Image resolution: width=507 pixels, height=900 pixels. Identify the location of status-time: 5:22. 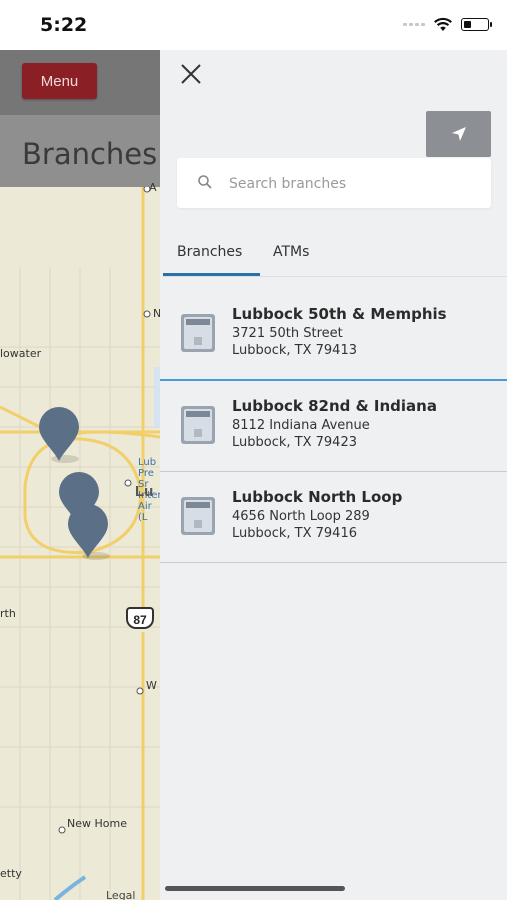
(64, 25).